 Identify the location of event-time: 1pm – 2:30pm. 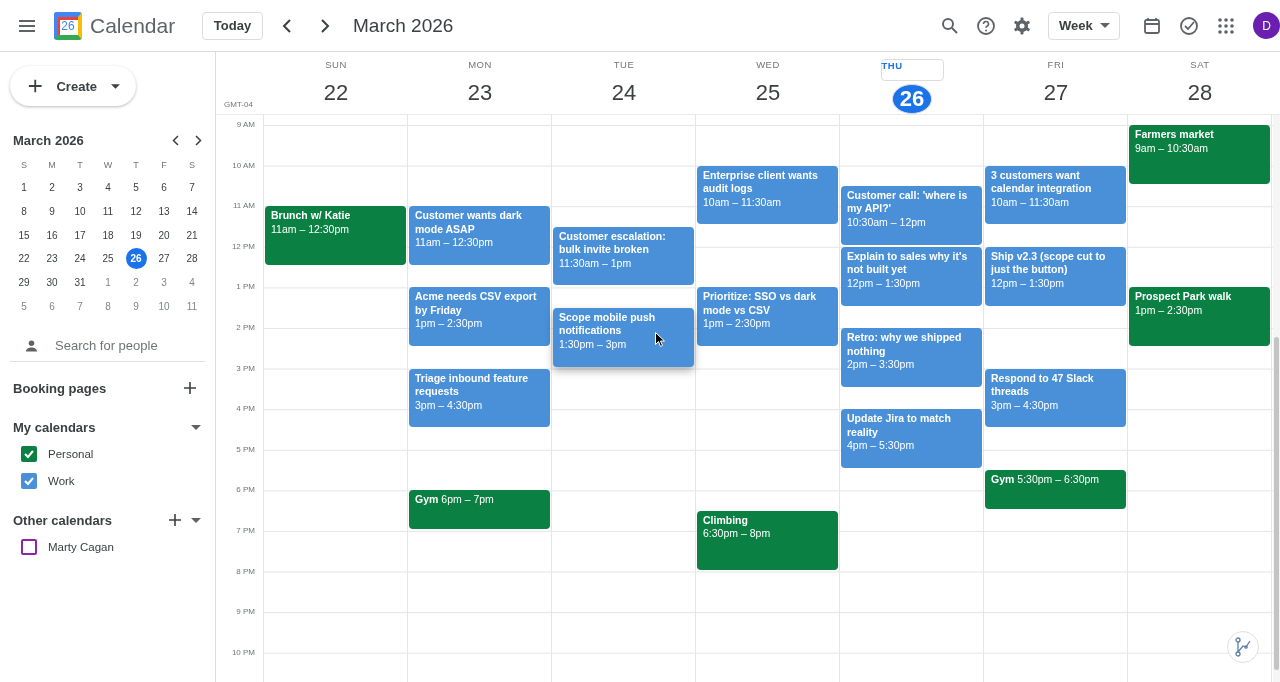
(737, 324).